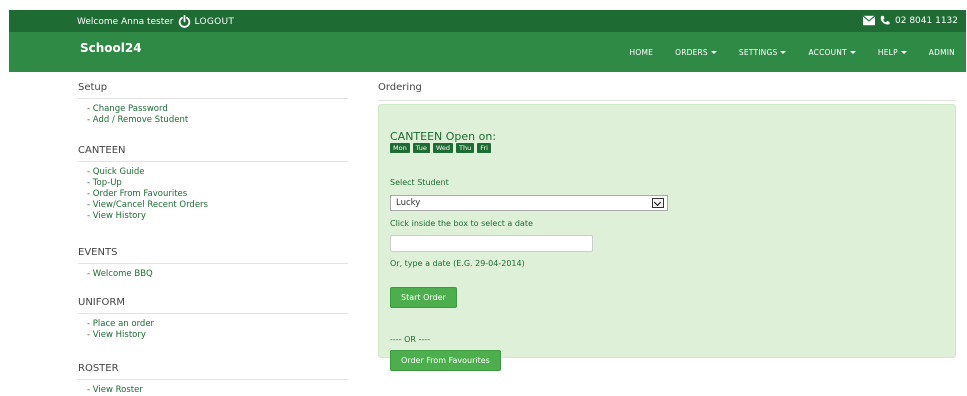  What do you see at coordinates (217, 216) in the screenshot?
I see `sidebar-link-view-history: View History` at bounding box center [217, 216].